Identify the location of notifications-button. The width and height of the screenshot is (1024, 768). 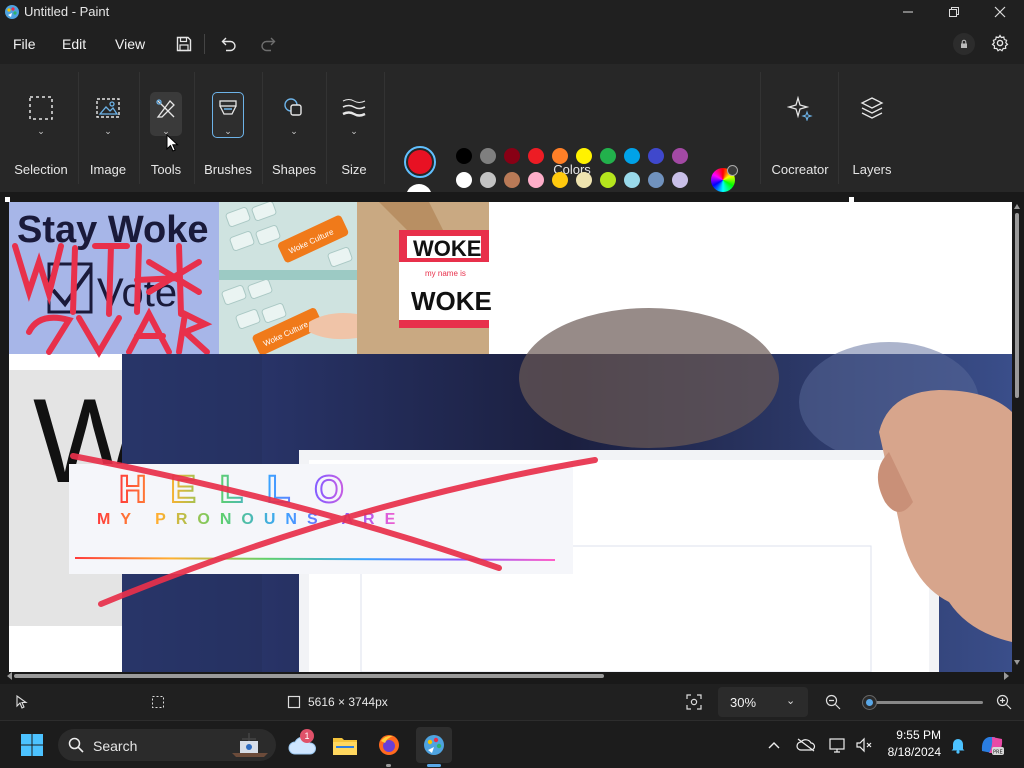
(958, 745).